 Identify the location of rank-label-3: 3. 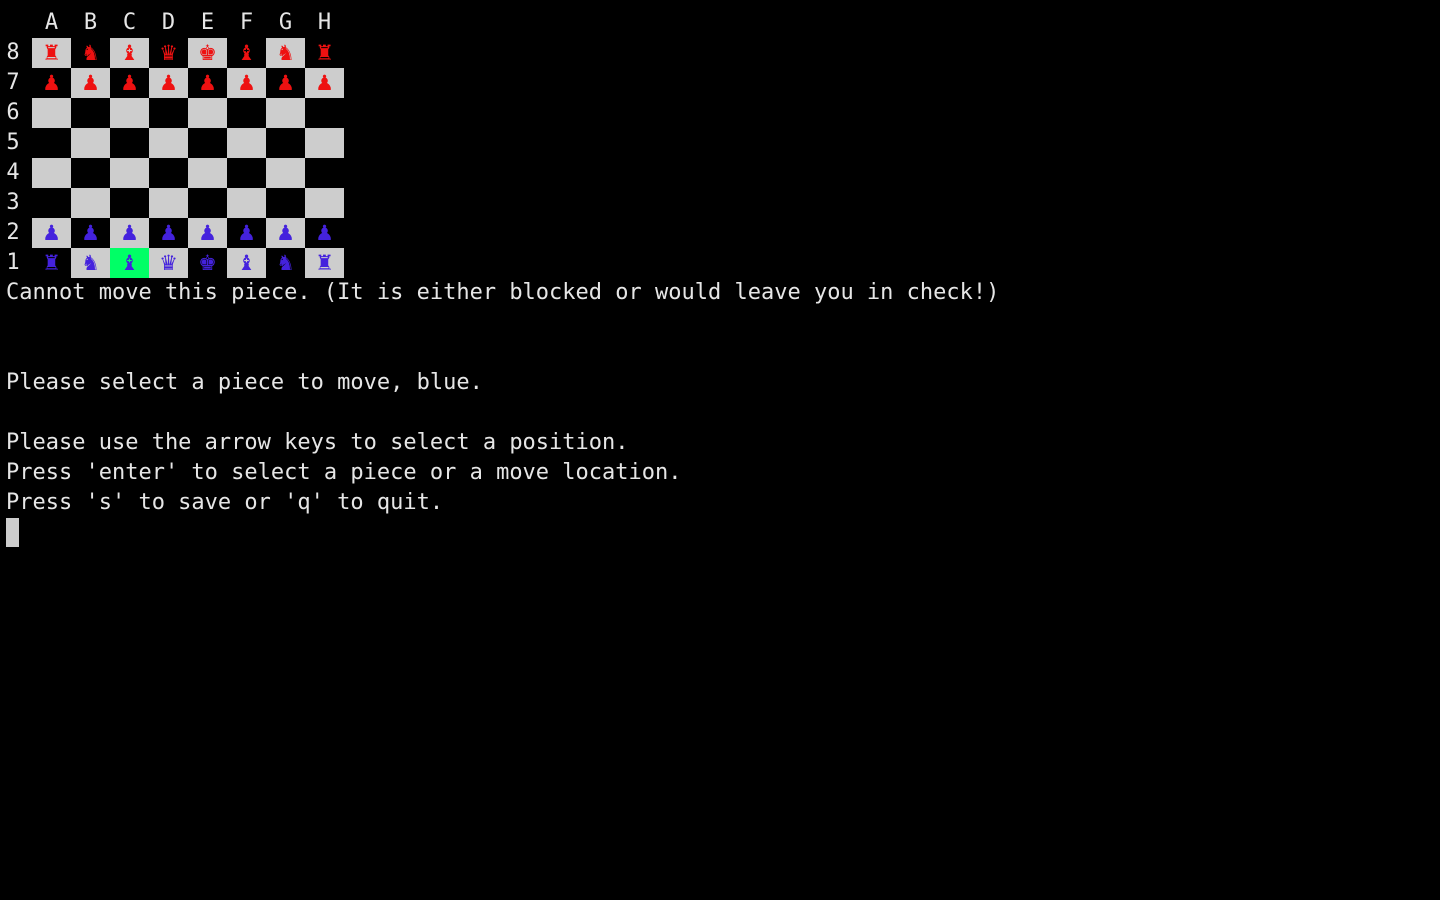
(13, 202).